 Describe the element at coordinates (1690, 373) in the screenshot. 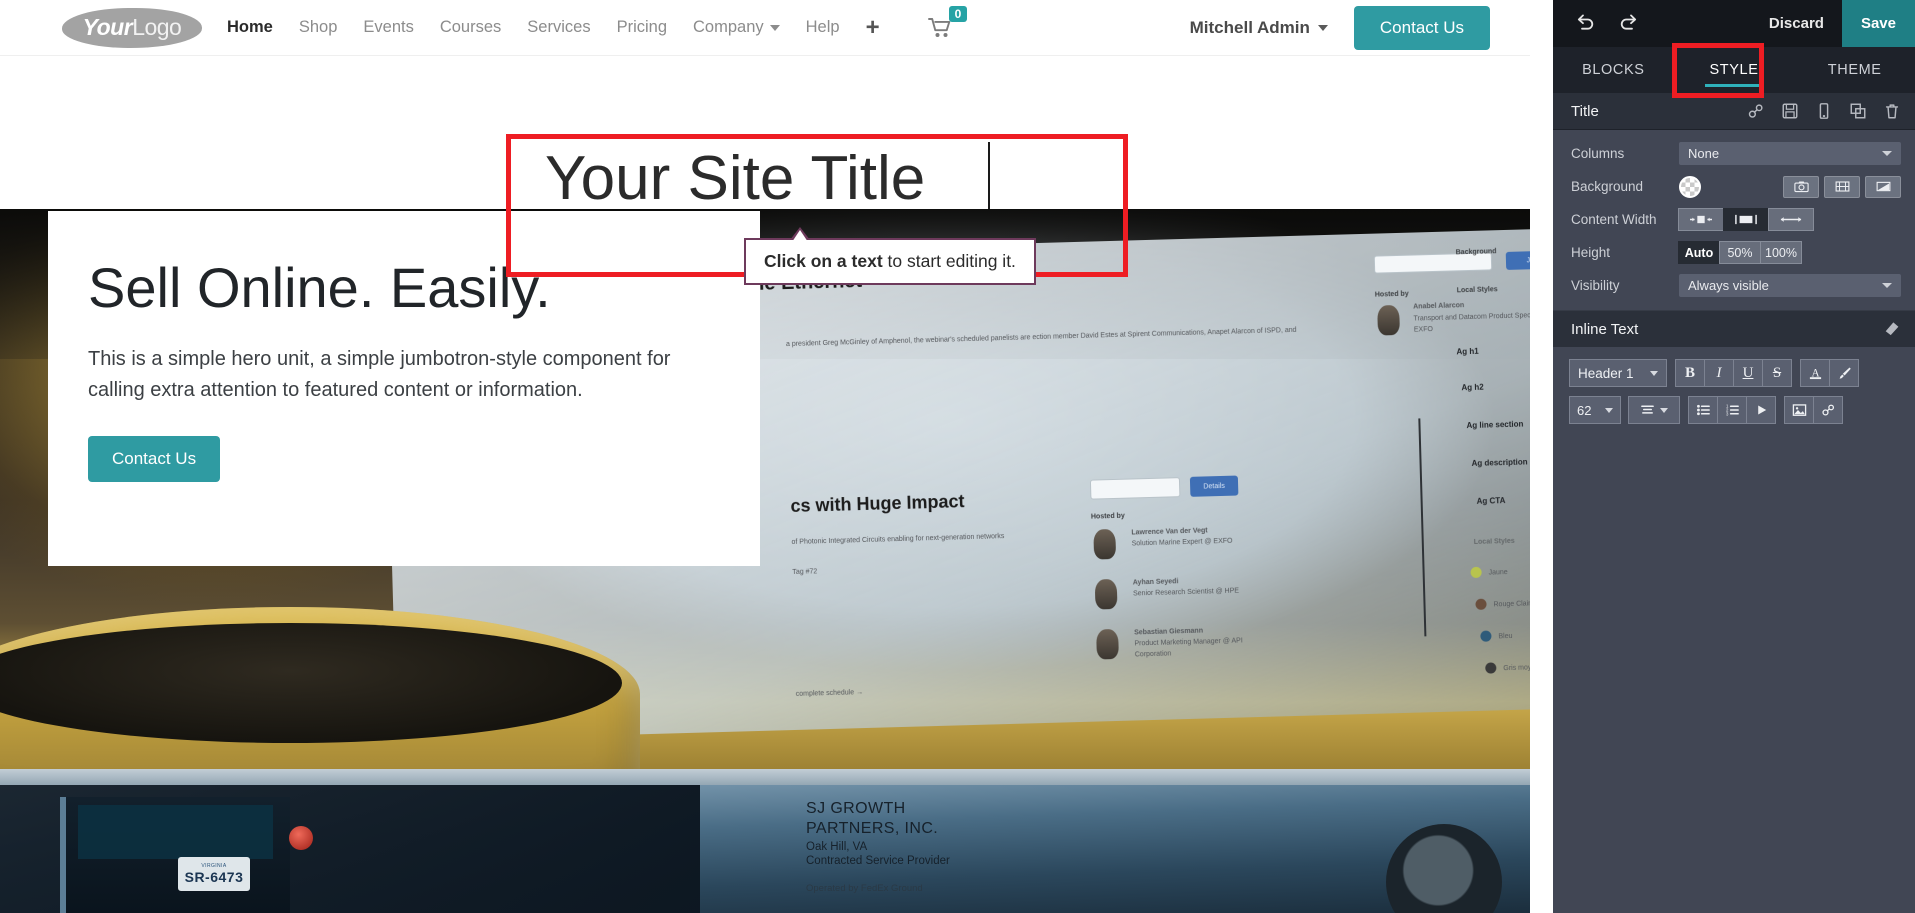

I see `bold-button: B` at that location.